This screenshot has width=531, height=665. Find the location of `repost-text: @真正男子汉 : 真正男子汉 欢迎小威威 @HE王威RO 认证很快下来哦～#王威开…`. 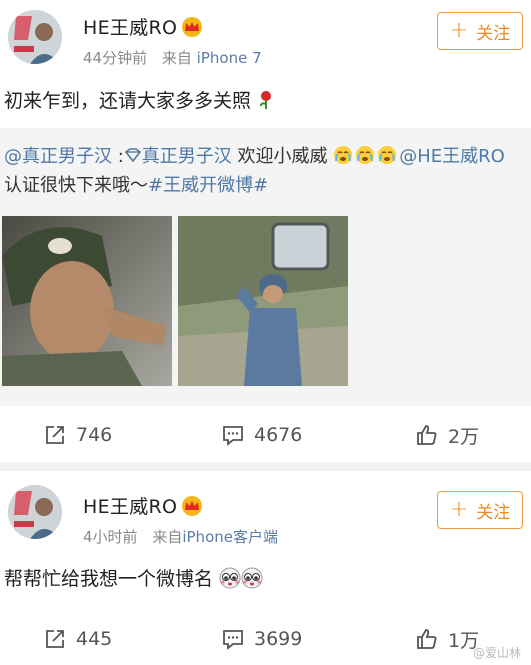

repost-text: @真正男子汉 : 真正男子汉 欢迎小威威 @HE王威RO 认证很快下来哦～#王威开… is located at coordinates (264, 171).